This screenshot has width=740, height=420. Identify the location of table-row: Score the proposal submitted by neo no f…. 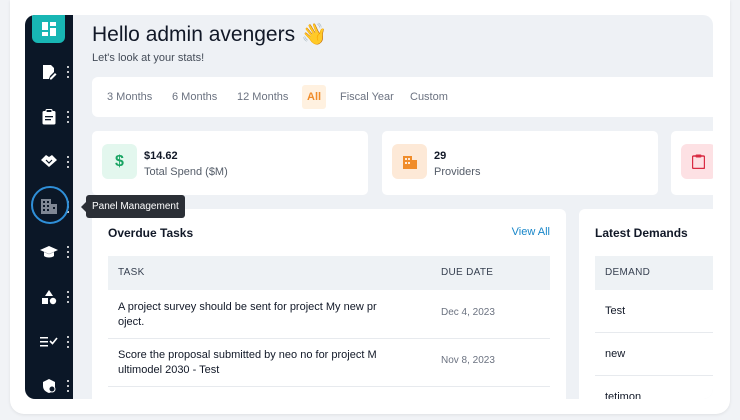
(329, 362).